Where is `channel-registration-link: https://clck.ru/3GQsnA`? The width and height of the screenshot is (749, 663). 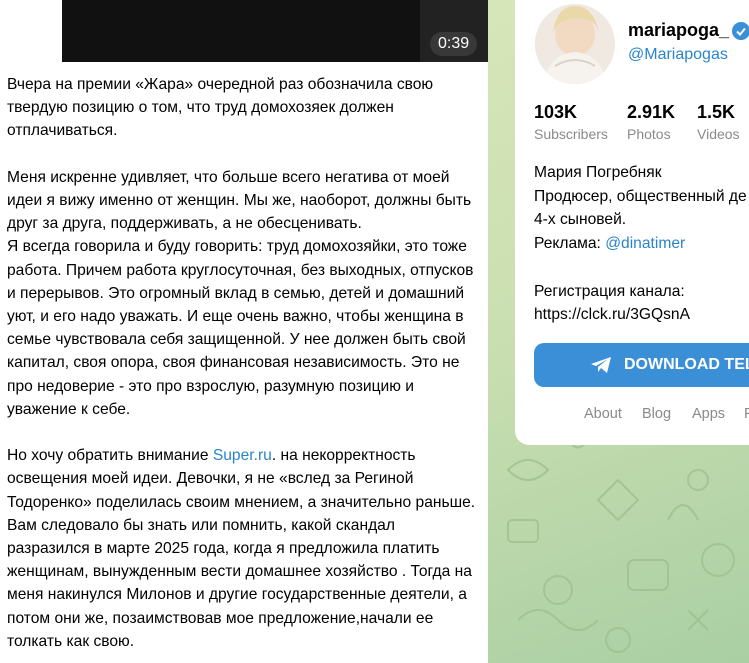 channel-registration-link: https://clck.ru/3GQsnA is located at coordinates (612, 315).